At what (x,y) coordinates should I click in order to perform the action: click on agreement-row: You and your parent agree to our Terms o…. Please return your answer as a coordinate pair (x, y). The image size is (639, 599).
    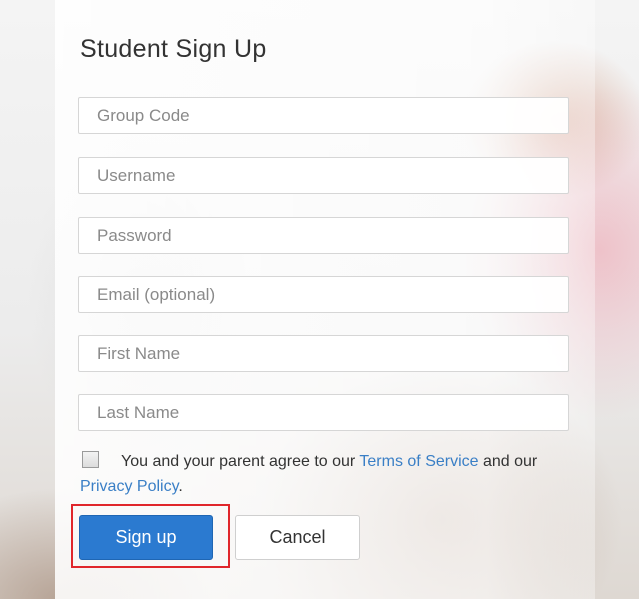
    Looking at the image, I should click on (315, 474).